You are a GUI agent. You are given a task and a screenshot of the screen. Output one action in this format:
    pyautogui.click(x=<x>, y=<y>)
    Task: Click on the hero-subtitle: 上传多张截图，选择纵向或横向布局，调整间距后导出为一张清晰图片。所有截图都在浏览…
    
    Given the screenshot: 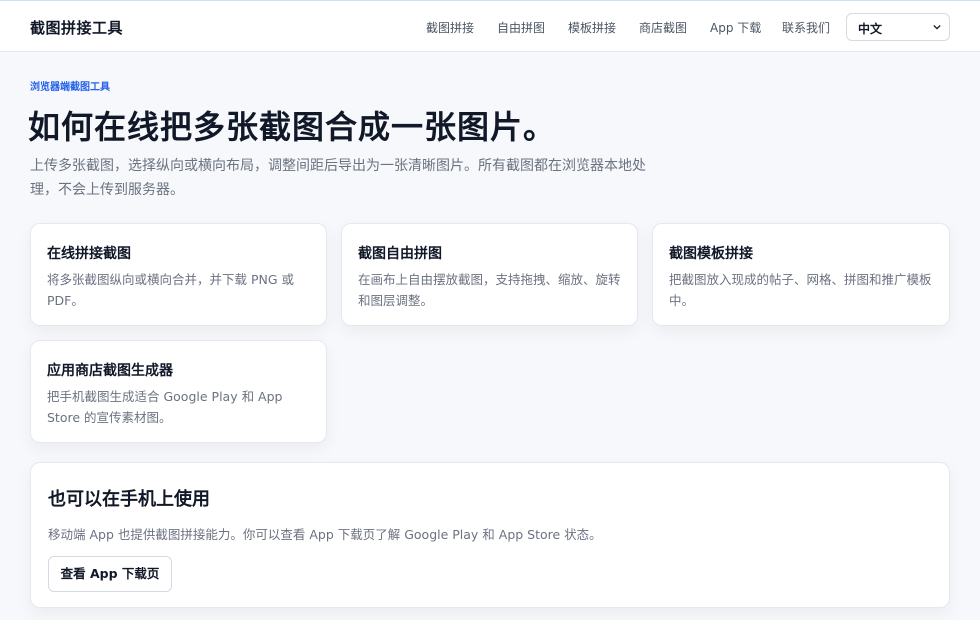 What is the action you would take?
    pyautogui.click(x=338, y=178)
    